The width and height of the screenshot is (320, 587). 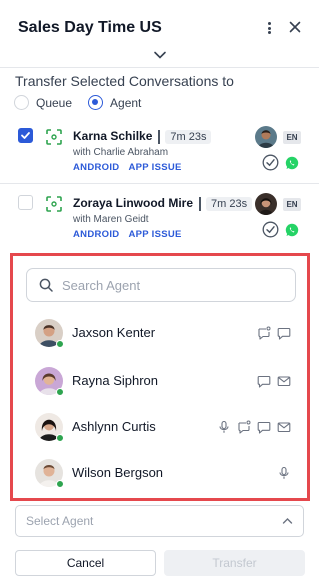 I want to click on panel-header: Sales Day Time US, so click(x=159, y=34).